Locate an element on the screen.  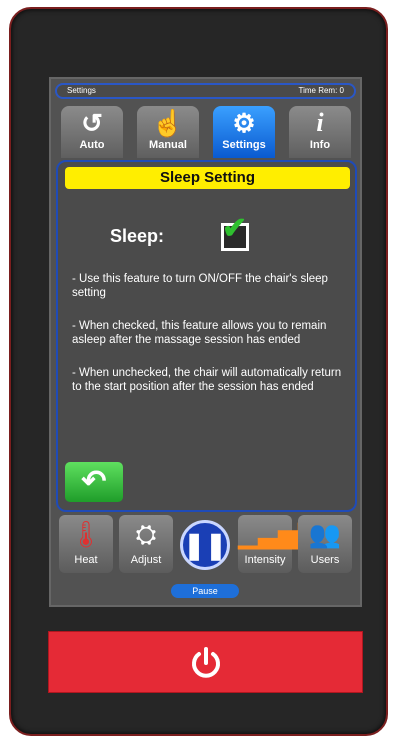
sleep-checkbox: ✔ is located at coordinates (235, 232).